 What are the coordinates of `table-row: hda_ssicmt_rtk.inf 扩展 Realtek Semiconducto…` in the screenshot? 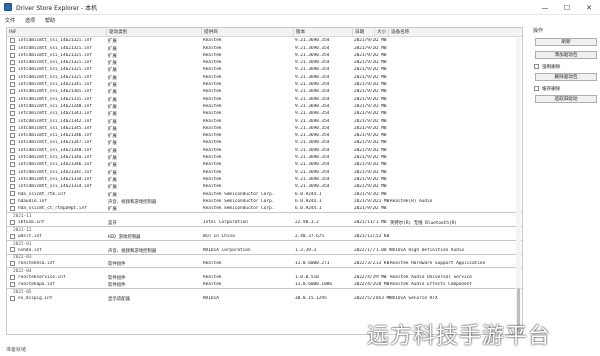 It's located at (264, 194).